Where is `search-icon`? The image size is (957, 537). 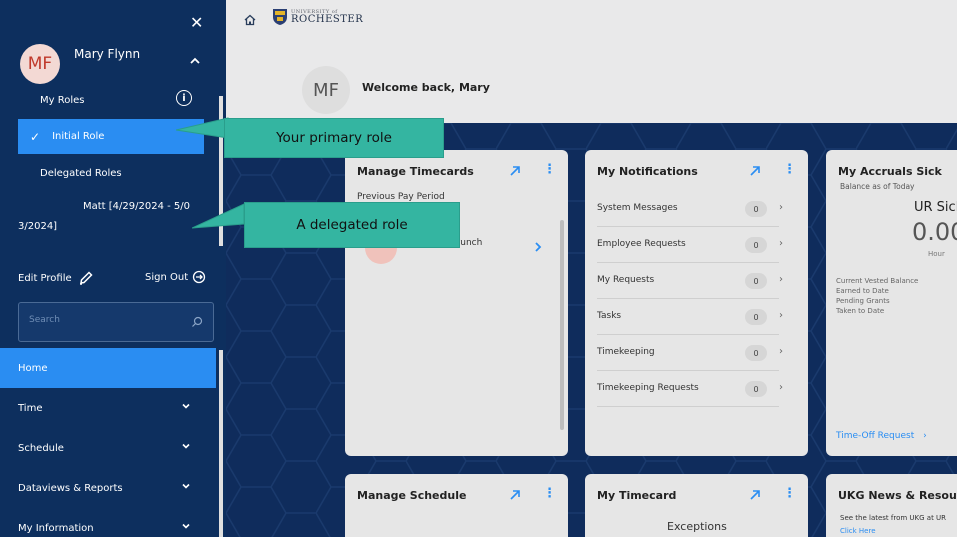 search-icon is located at coordinates (197, 322).